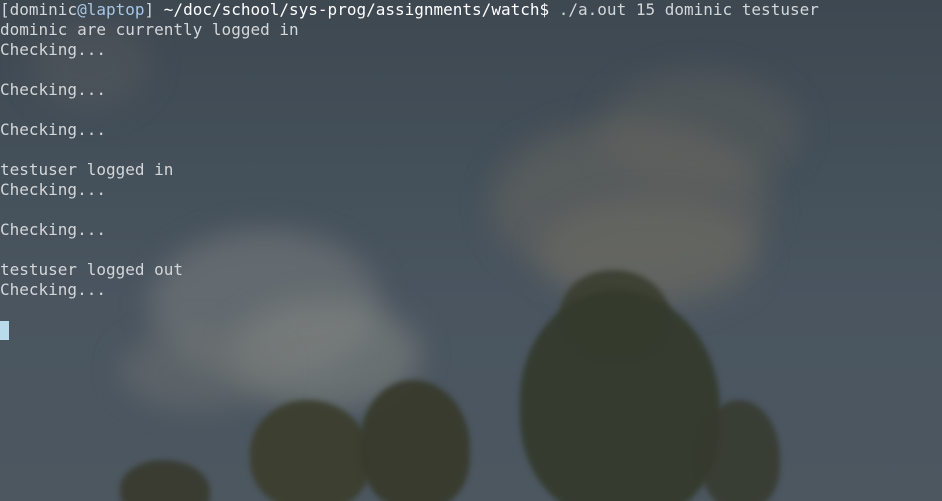 The image size is (942, 501). What do you see at coordinates (688, 9) in the screenshot?
I see `command-text: ./a.out 15 dominic testuser` at bounding box center [688, 9].